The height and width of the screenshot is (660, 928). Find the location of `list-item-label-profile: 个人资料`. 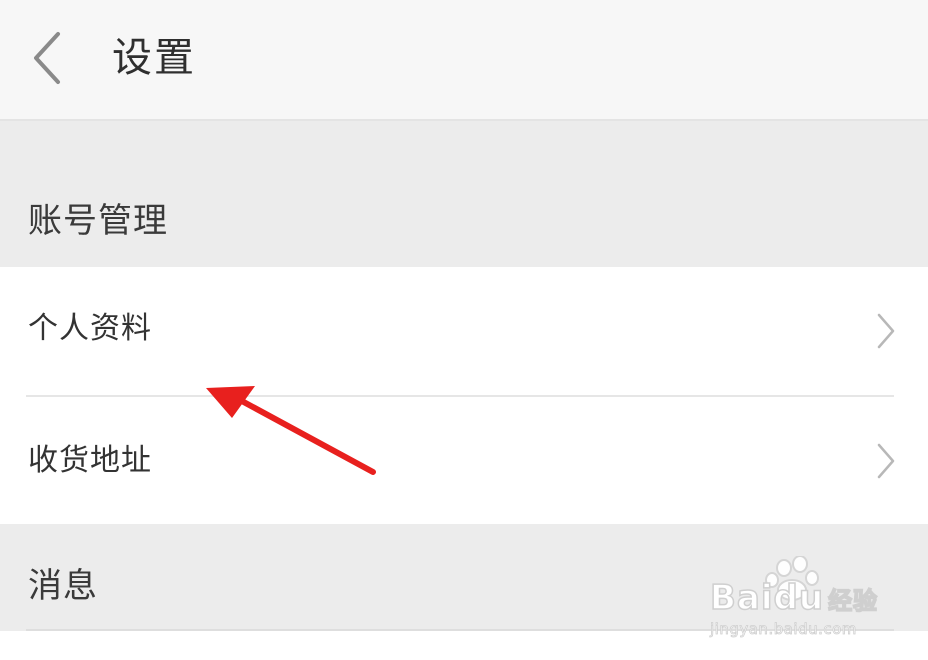

list-item-label-profile: 个人资料 is located at coordinates (90, 328).